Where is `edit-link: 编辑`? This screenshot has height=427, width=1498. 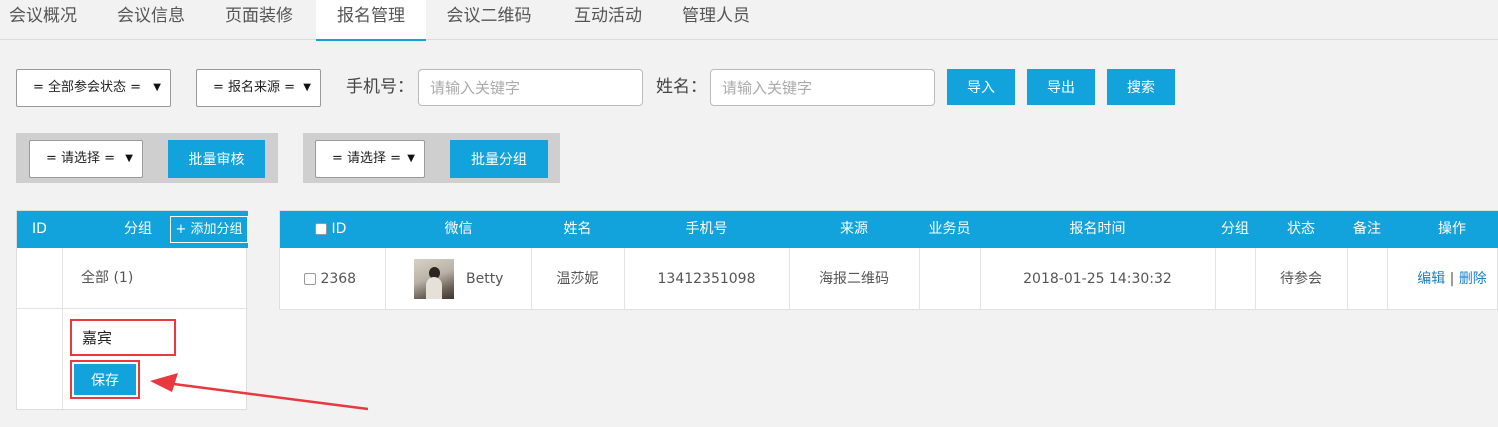 edit-link: 编辑 is located at coordinates (1431, 279).